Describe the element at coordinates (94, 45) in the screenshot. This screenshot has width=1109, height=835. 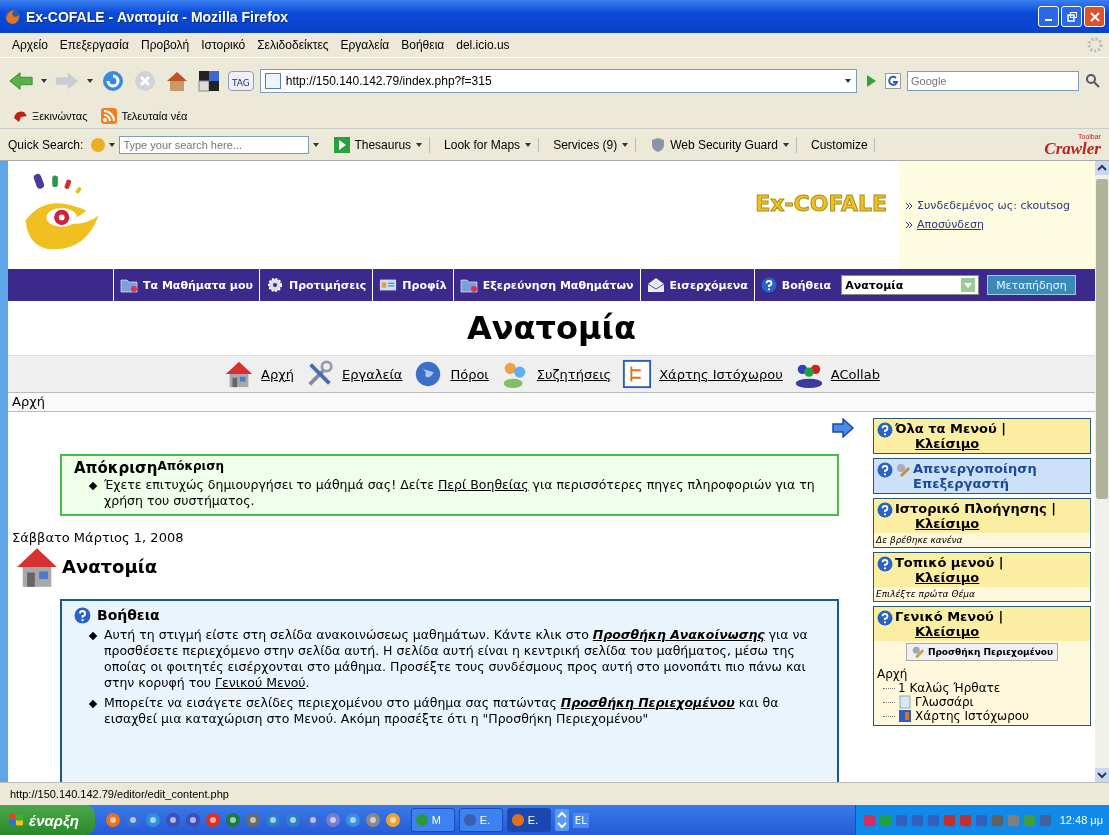
I see `menu-item: Επεξεργασία` at that location.